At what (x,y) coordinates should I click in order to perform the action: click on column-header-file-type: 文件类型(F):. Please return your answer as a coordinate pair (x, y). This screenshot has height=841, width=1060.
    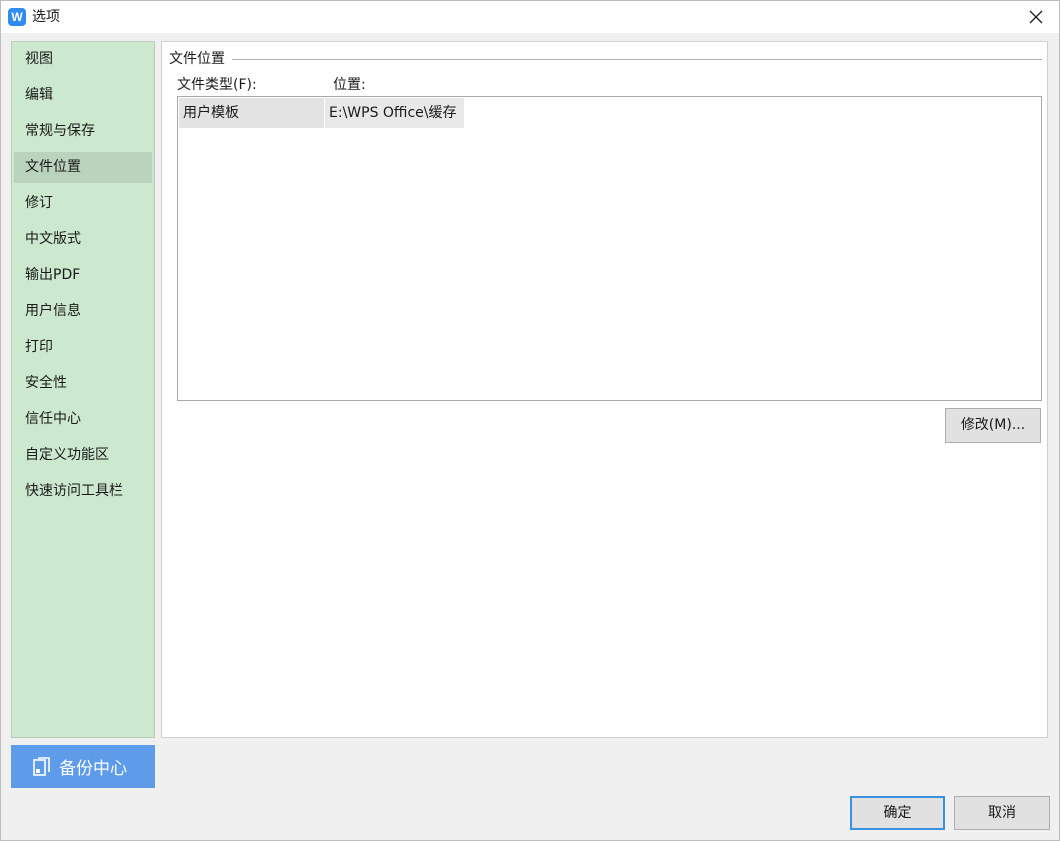
    Looking at the image, I should click on (217, 85).